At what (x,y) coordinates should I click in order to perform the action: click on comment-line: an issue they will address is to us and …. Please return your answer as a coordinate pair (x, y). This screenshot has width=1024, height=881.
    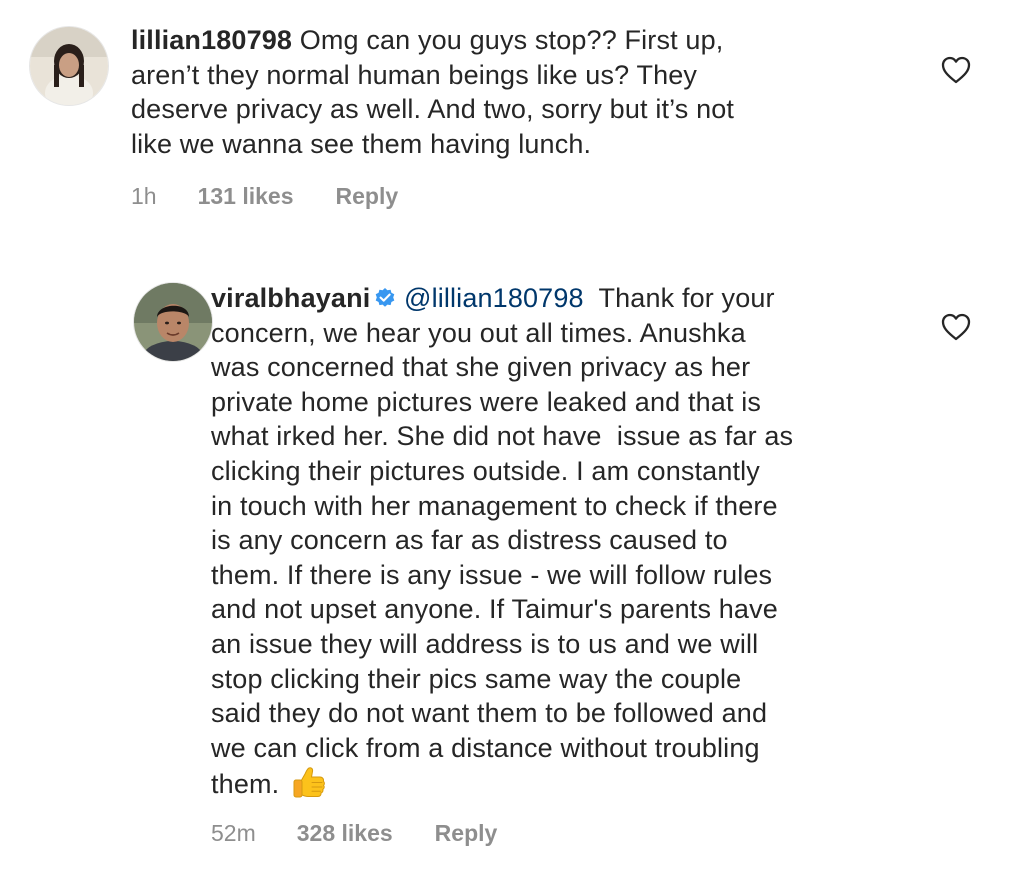
    Looking at the image, I should click on (485, 643).